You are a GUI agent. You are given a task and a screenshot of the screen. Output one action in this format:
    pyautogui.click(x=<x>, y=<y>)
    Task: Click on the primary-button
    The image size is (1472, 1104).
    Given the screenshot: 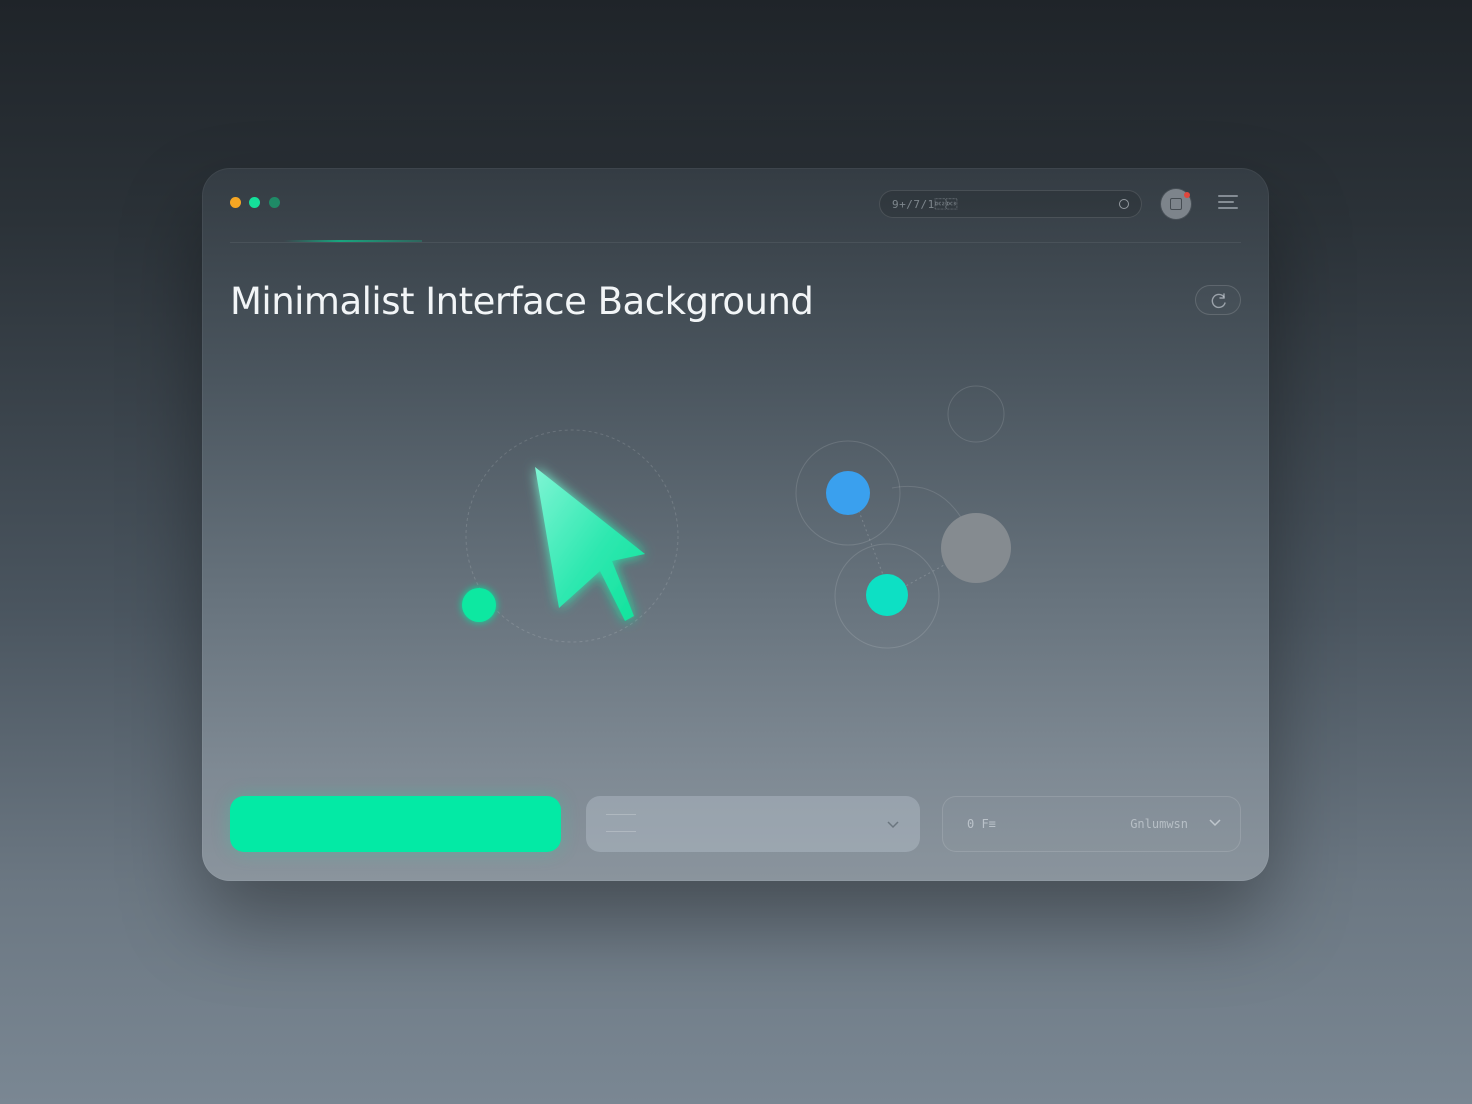 What is the action you would take?
    pyautogui.click(x=395, y=824)
    